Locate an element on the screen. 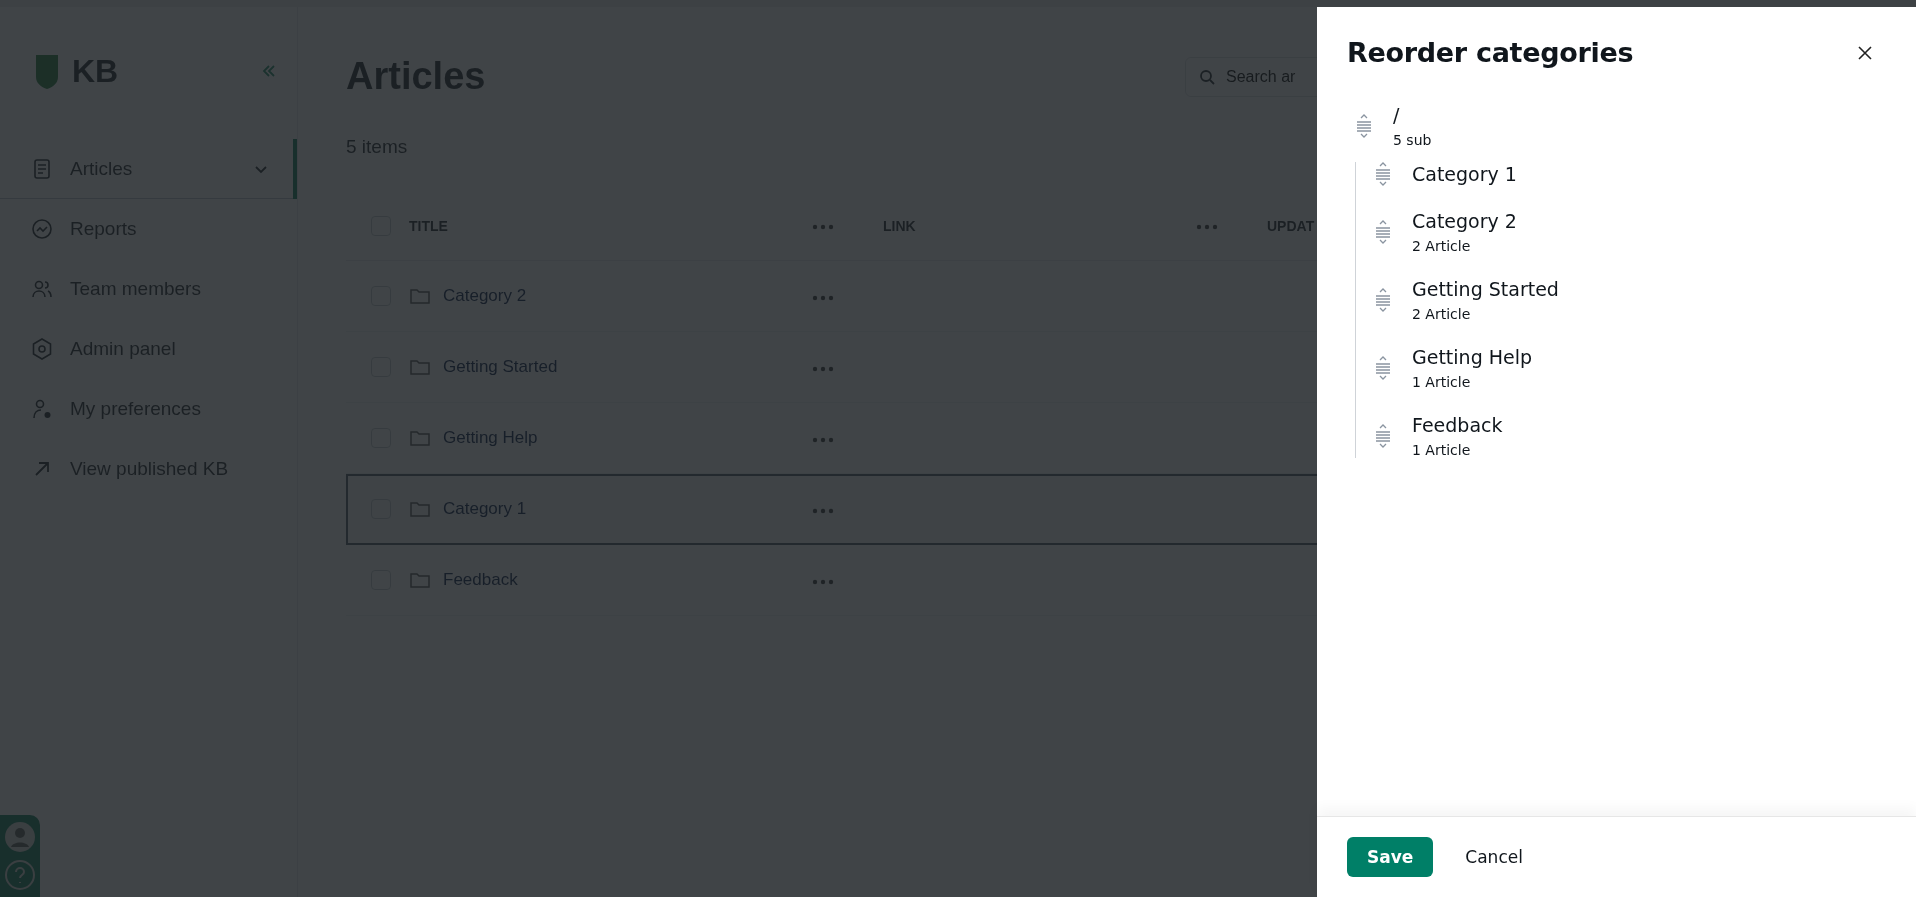 The image size is (1916, 897). cancel-button: Cancel is located at coordinates (1494, 857).